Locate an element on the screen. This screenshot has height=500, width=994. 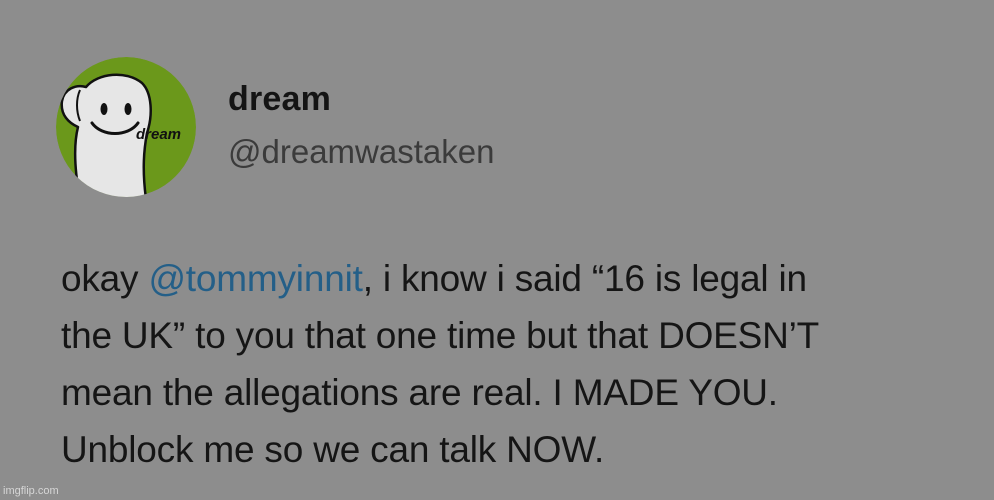
avatar: dream is located at coordinates (126, 127).